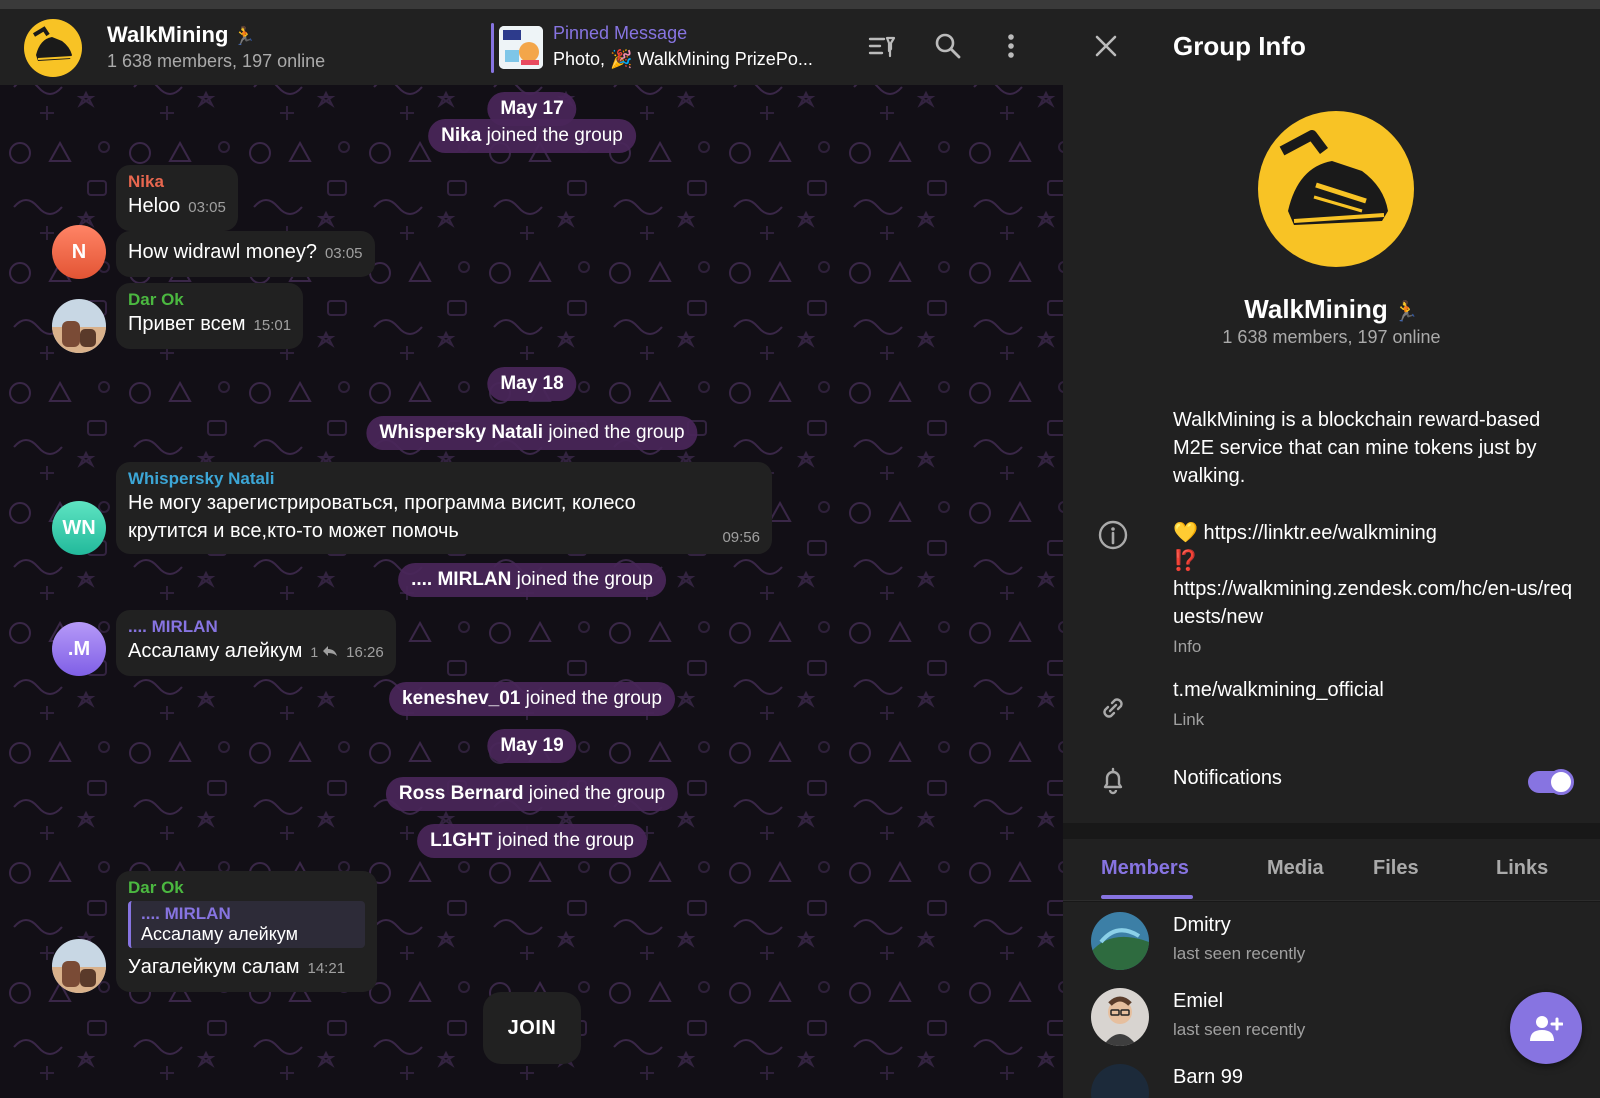 This screenshot has width=1600, height=1098. Describe the element at coordinates (461, 698) in the screenshot. I see `joined-user-name: keneshev_01` at that location.